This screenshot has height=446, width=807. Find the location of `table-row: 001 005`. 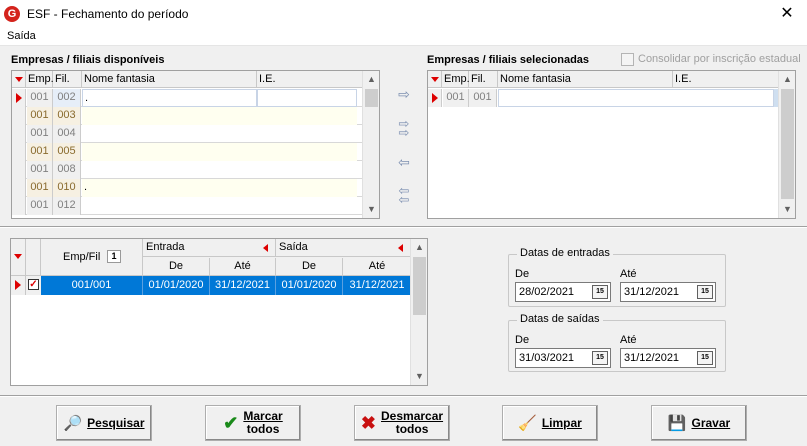

table-row: 001 005 is located at coordinates (188, 152).